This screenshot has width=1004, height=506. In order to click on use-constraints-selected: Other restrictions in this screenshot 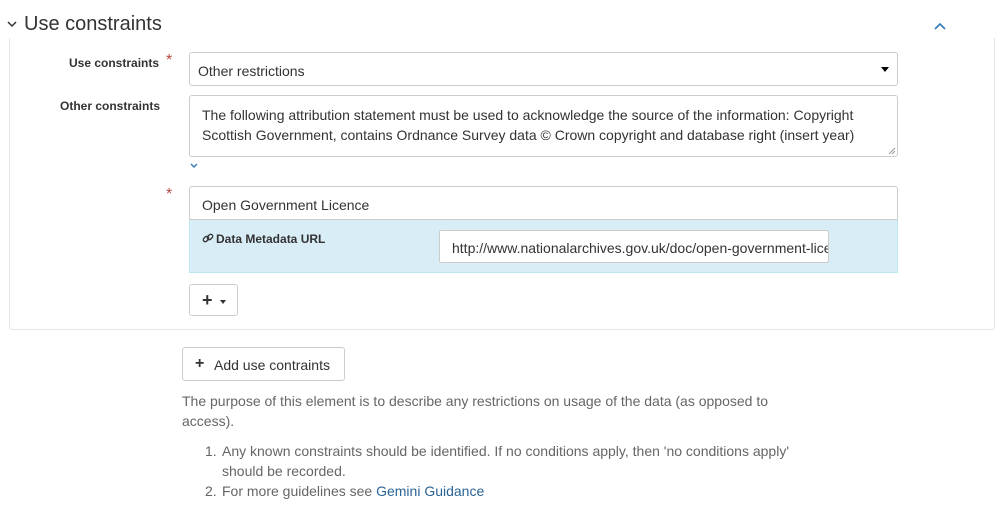, I will do `click(251, 71)`.